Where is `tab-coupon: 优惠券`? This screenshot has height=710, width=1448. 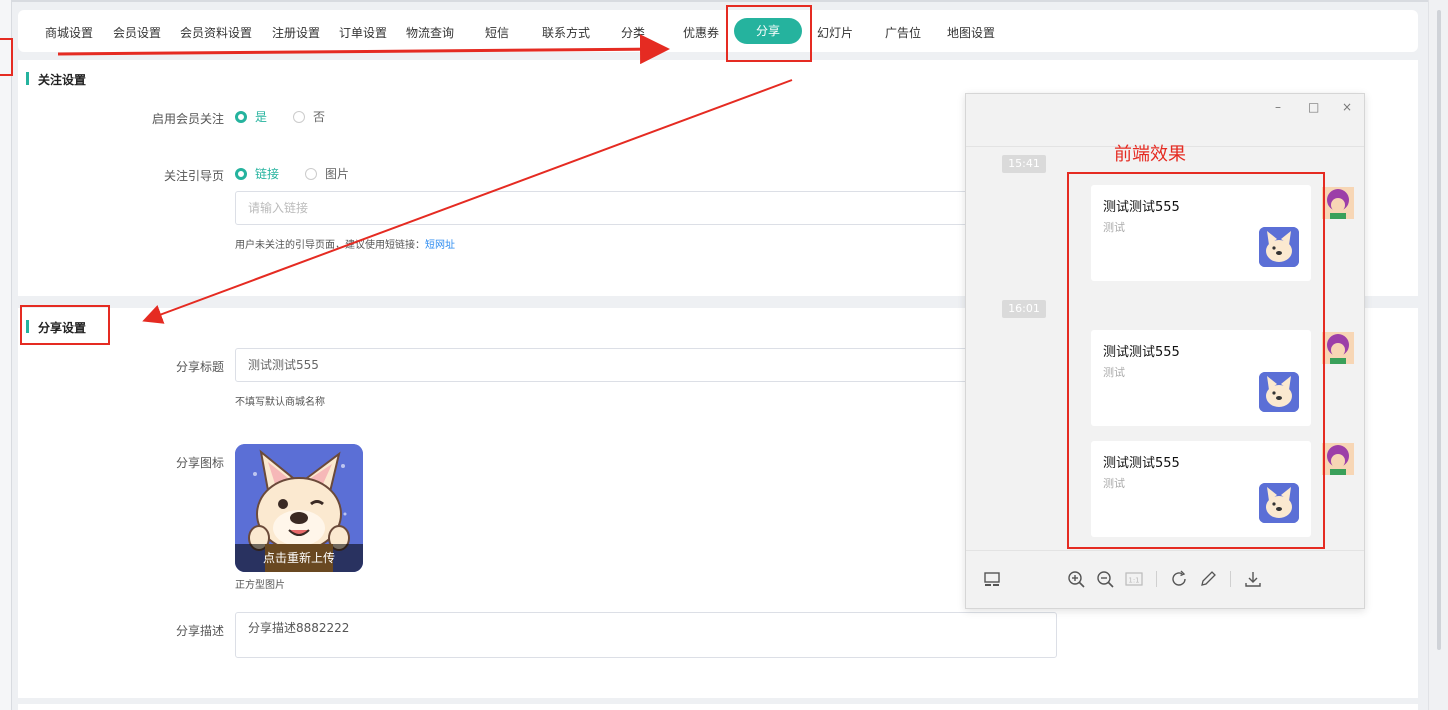 tab-coupon: 优惠券 is located at coordinates (701, 32).